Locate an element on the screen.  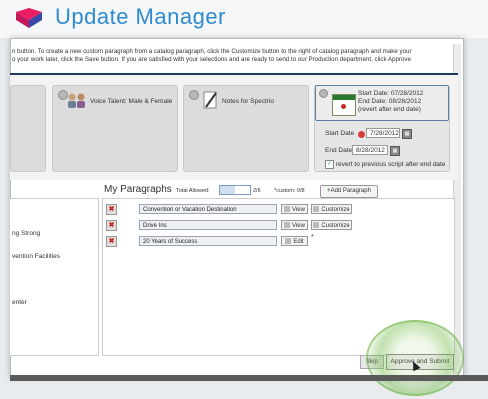
edit-button: Edit is located at coordinates (294, 241).